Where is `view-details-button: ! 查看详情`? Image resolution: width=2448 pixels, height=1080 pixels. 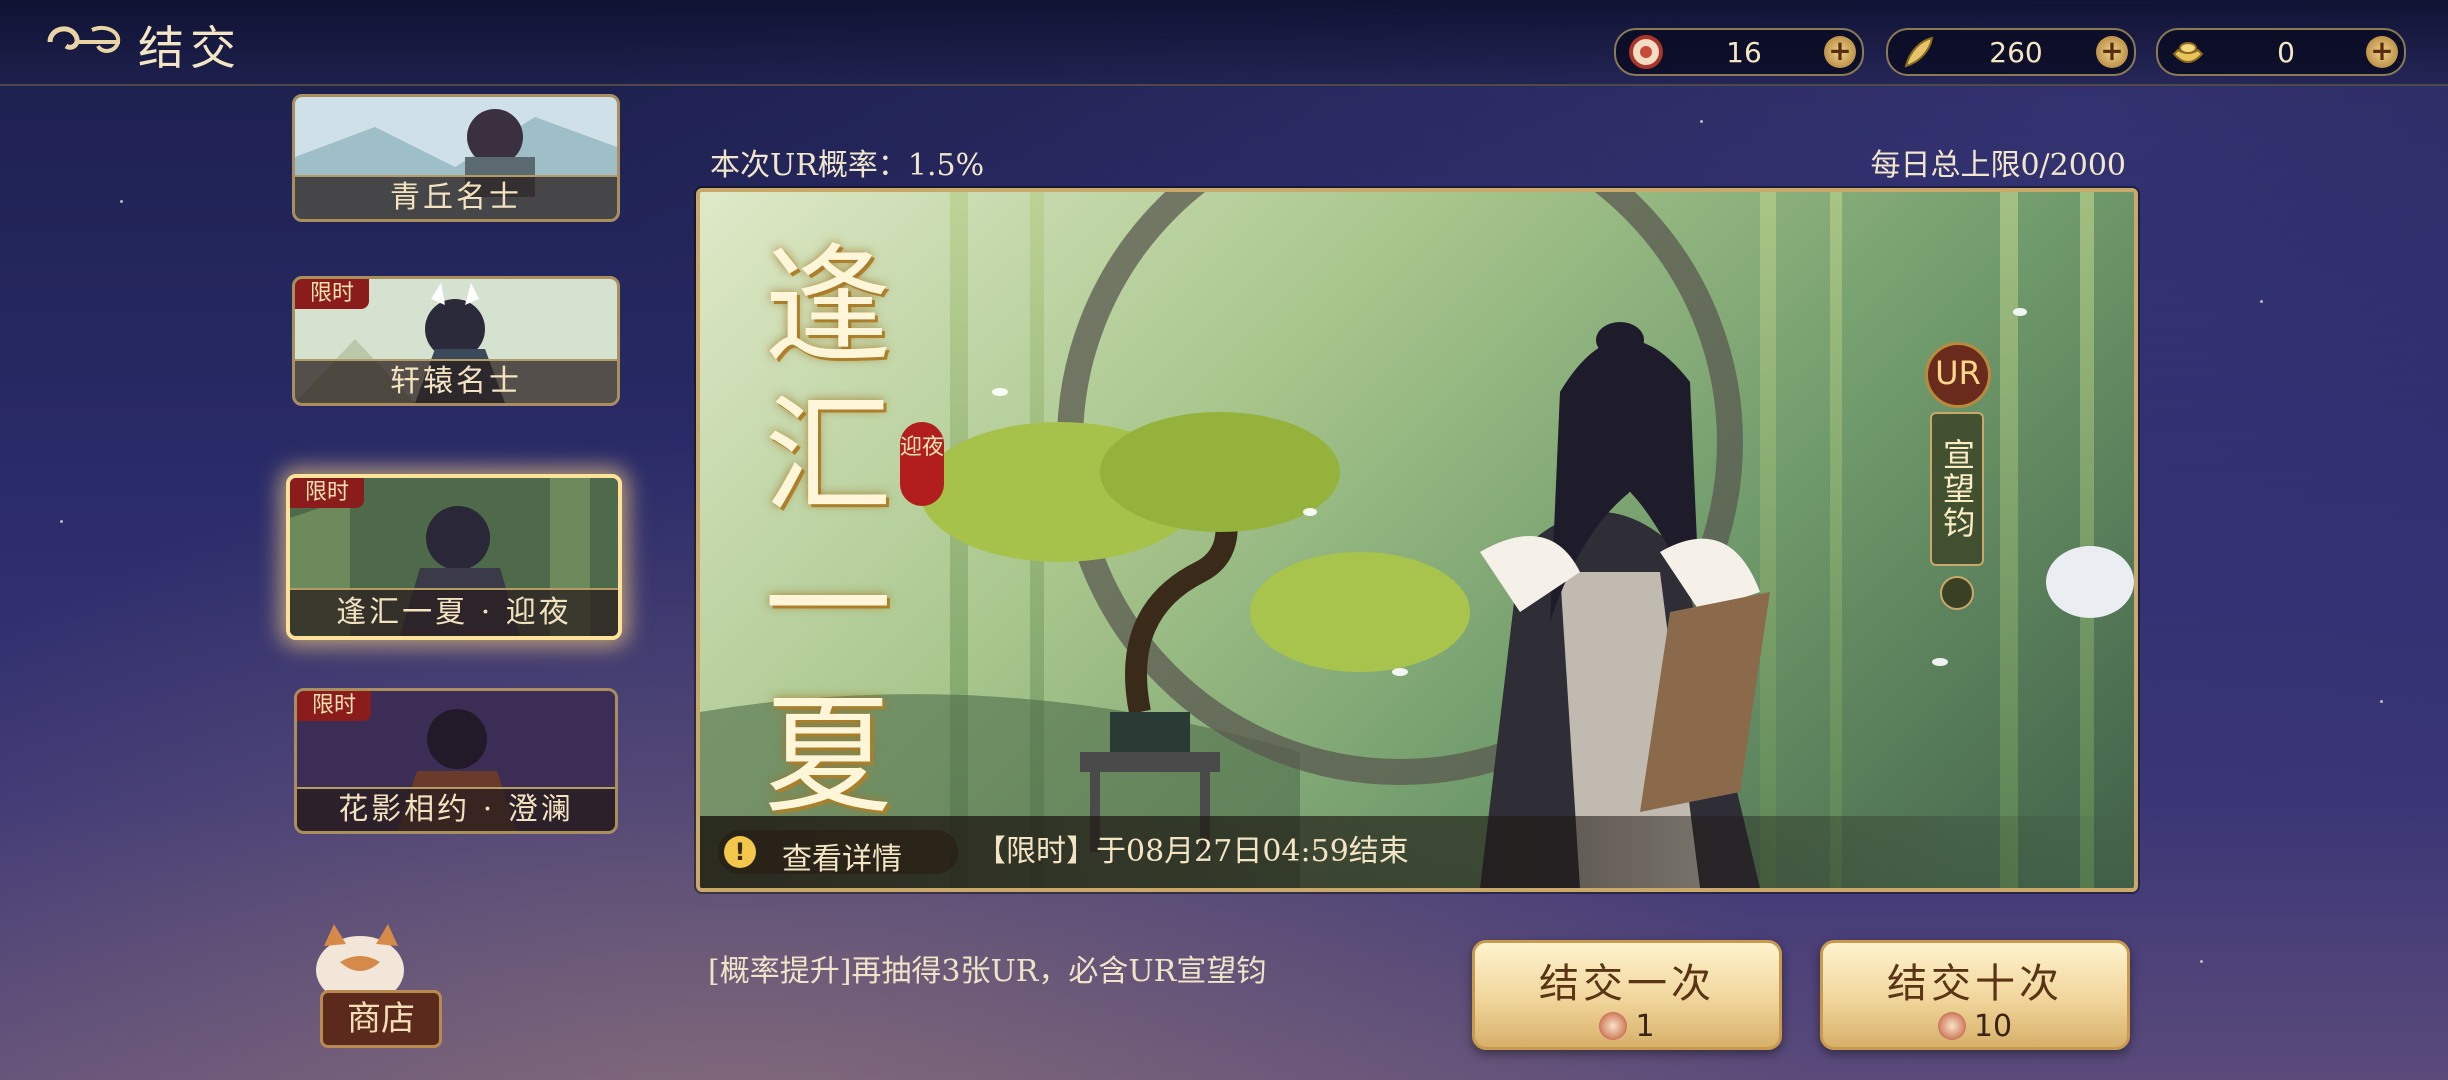 view-details-button: ! 查看详情 is located at coordinates (838, 853).